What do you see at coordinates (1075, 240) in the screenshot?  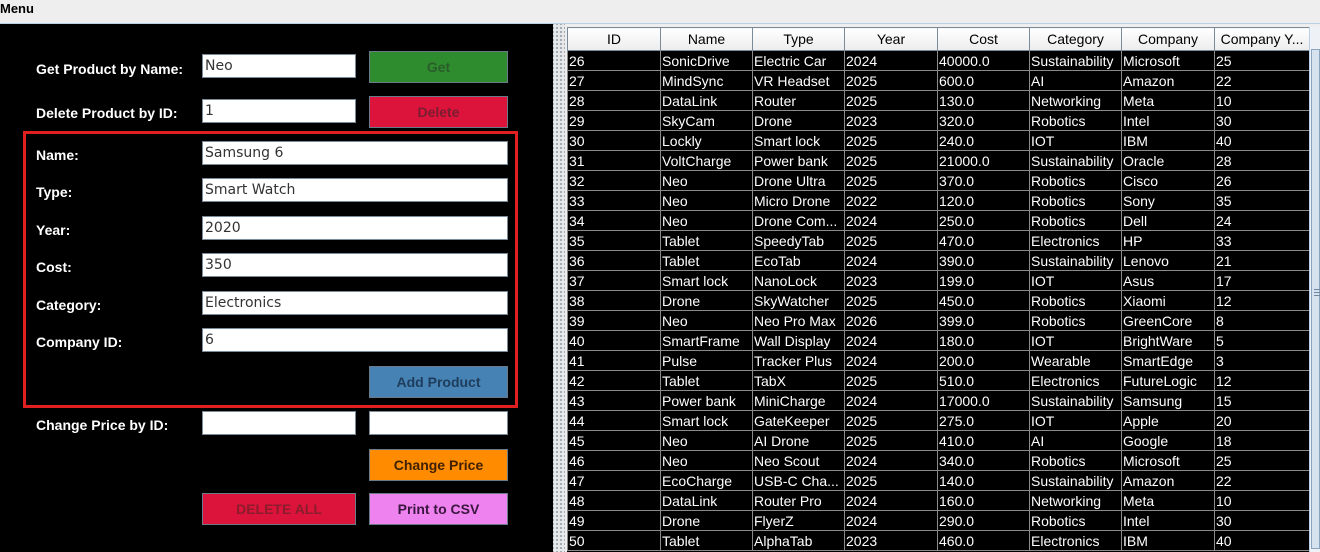 I see `table-cell: Electronics` at bounding box center [1075, 240].